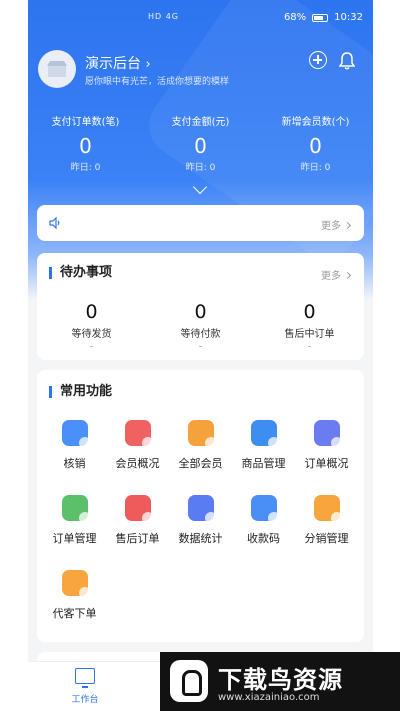 The width and height of the screenshot is (400, 711). I want to click on store-name: 演示后台, so click(113, 64).